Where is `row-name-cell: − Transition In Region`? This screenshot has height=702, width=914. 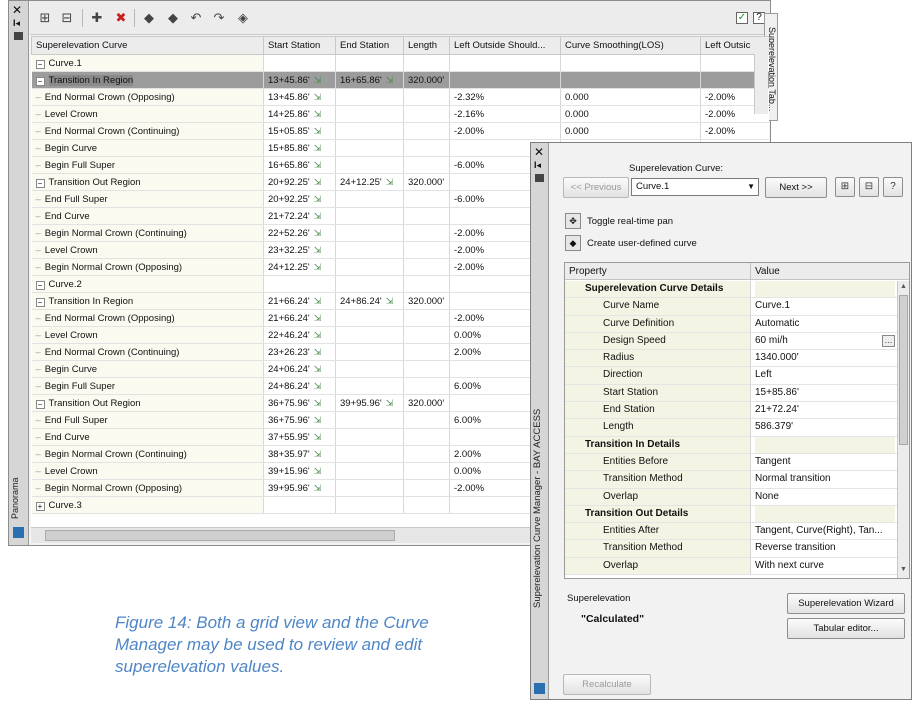 row-name-cell: − Transition In Region is located at coordinates (147, 80).